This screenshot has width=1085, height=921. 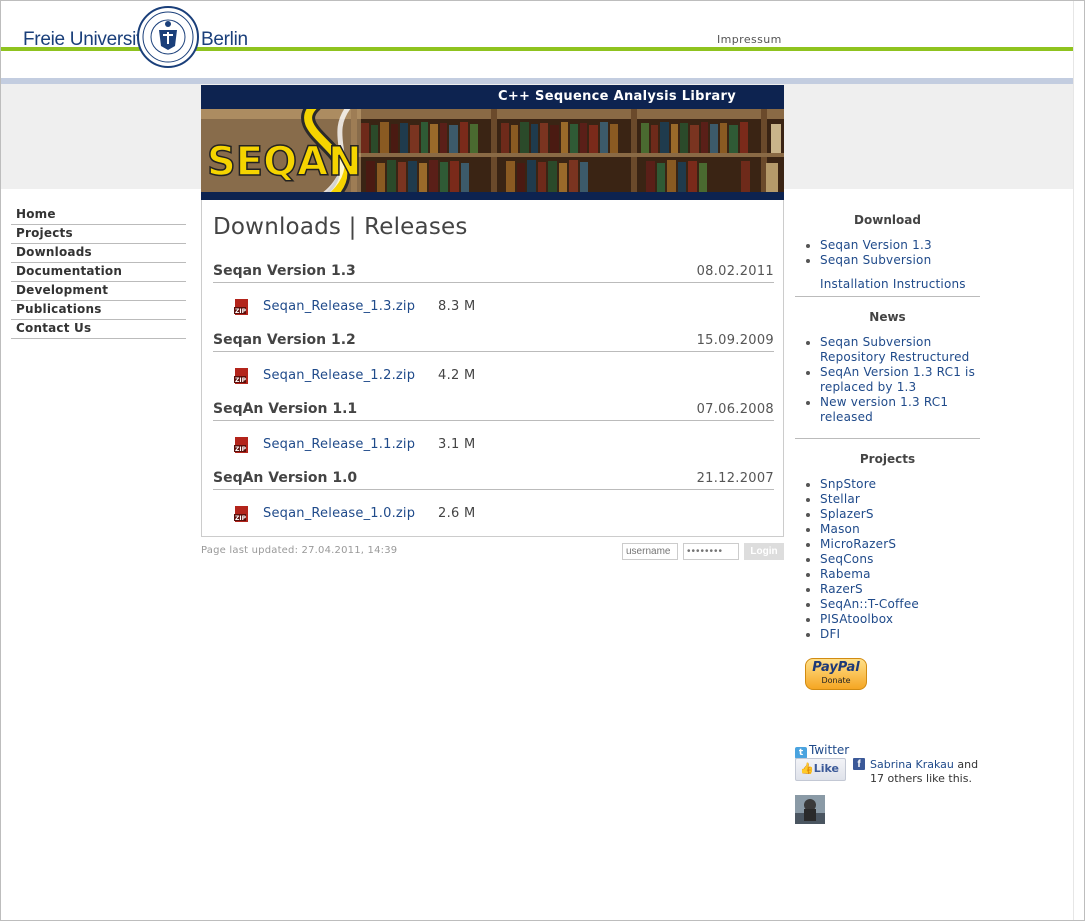 What do you see at coordinates (98, 291) in the screenshot?
I see `nav-item-development: Development` at bounding box center [98, 291].